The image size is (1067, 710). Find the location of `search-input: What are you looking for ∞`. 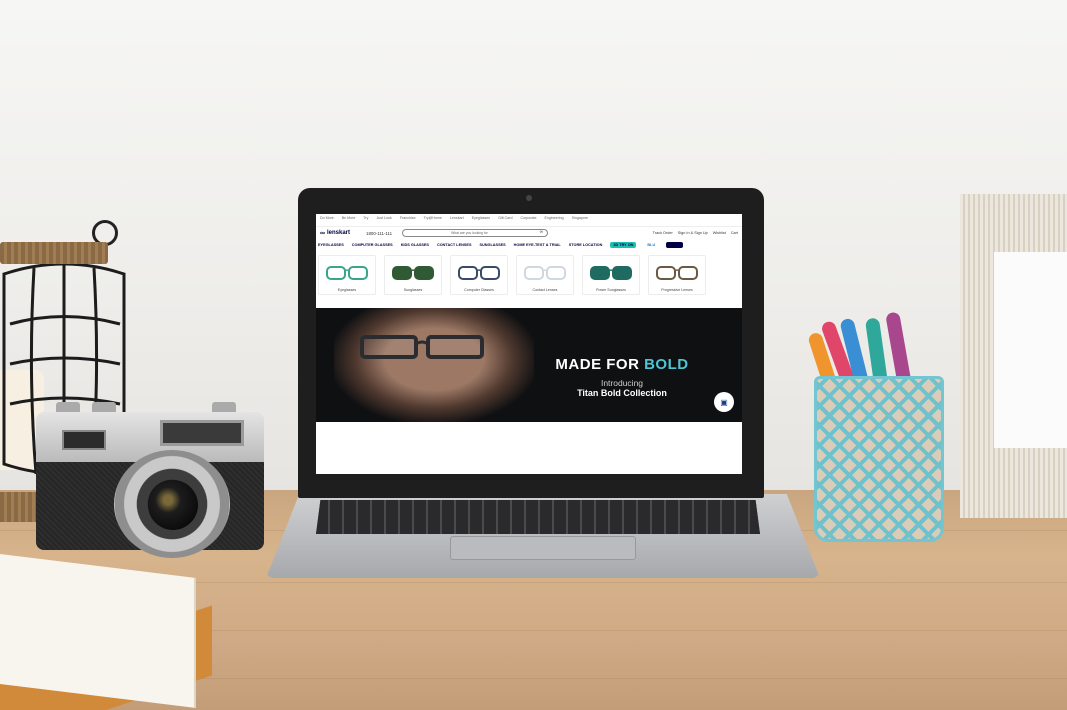

search-input: What are you looking for ∞ is located at coordinates (475, 233).